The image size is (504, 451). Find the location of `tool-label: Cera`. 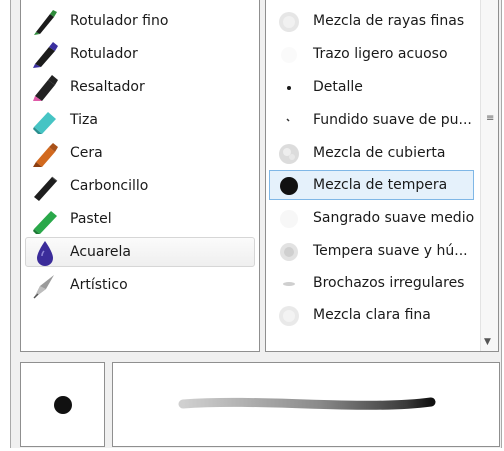

tool-label: Cera is located at coordinates (86, 153).